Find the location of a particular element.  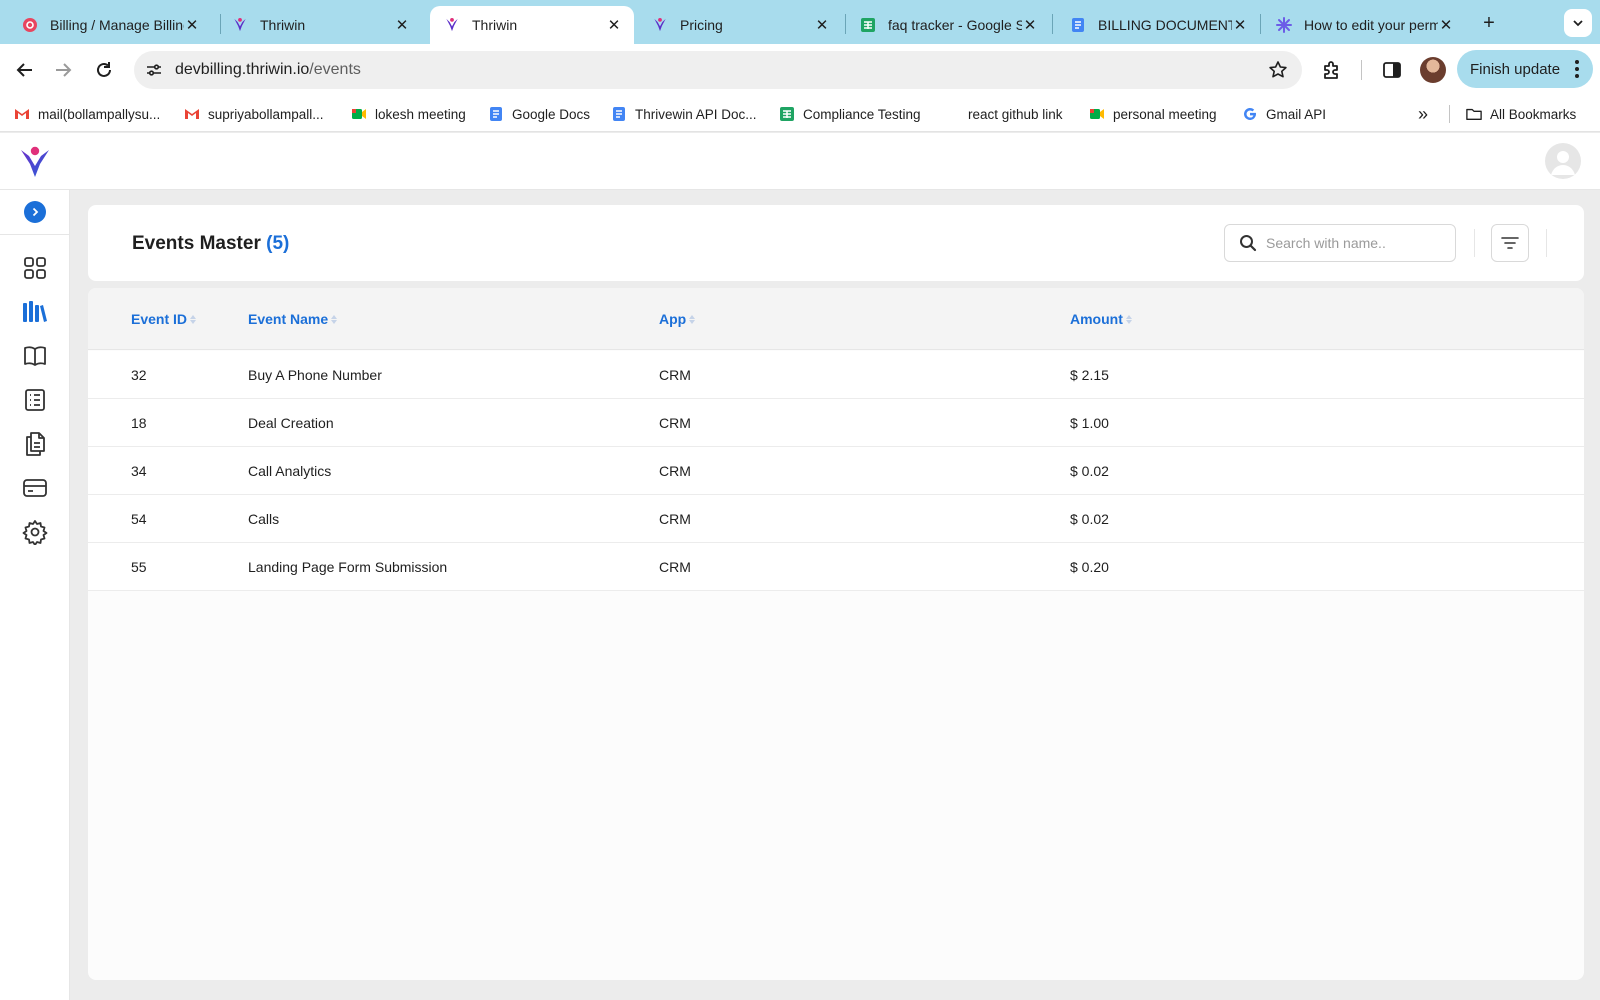

tab-search-button is located at coordinates (1578, 23).